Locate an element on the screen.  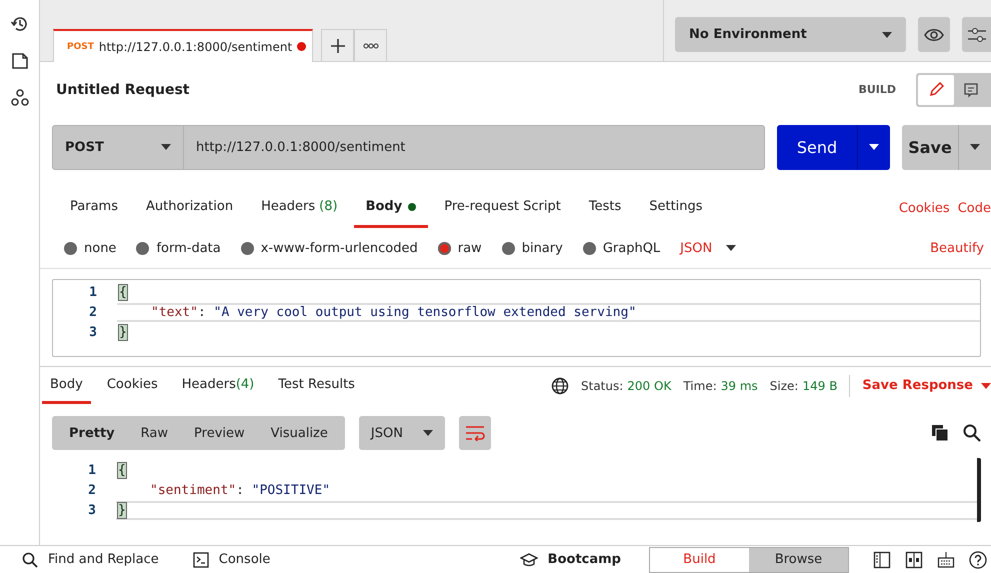
request-title: Untitled Request is located at coordinates (123, 90).